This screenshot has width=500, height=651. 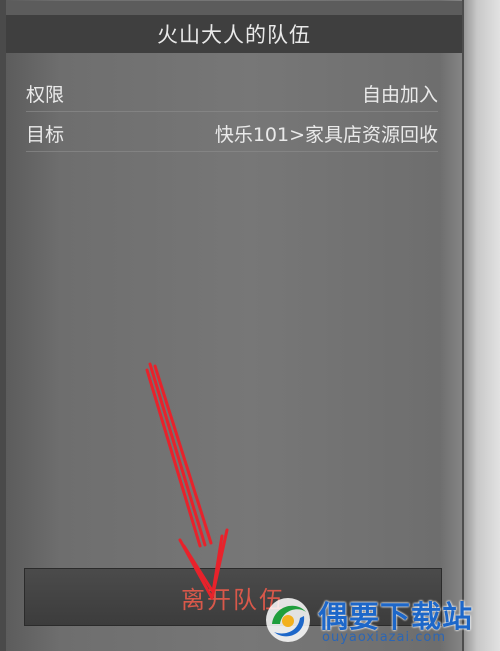 What do you see at coordinates (234, 8) in the screenshot?
I see `title-bar-lip` at bounding box center [234, 8].